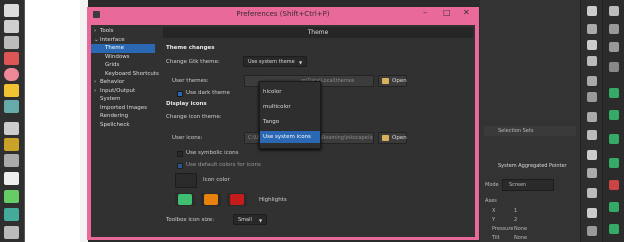 Image resolution: width=624 pixels, height=242 pixels. Describe the element at coordinates (190, 220) in the screenshot. I see `toolbox-size-label: Toolbox icon size:` at that location.